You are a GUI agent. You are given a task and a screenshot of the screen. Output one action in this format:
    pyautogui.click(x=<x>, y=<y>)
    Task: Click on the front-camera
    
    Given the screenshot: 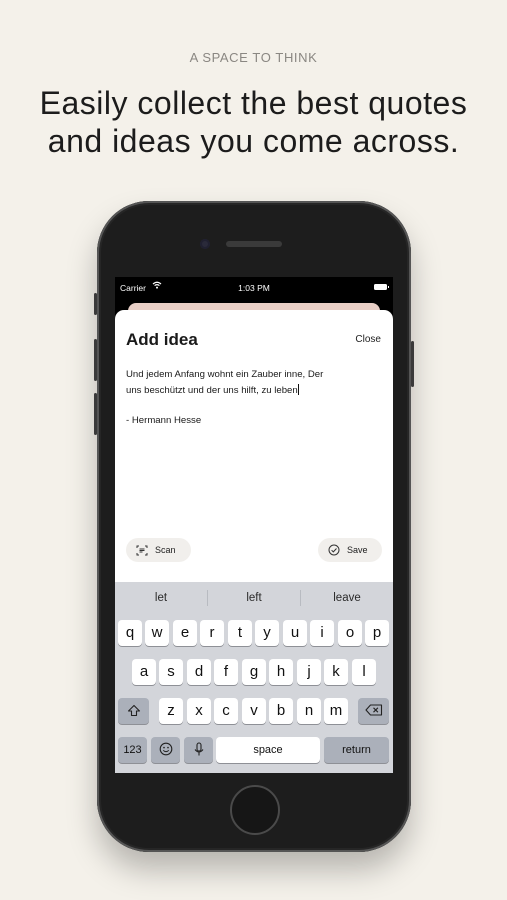 What is the action you would take?
    pyautogui.click(x=205, y=244)
    